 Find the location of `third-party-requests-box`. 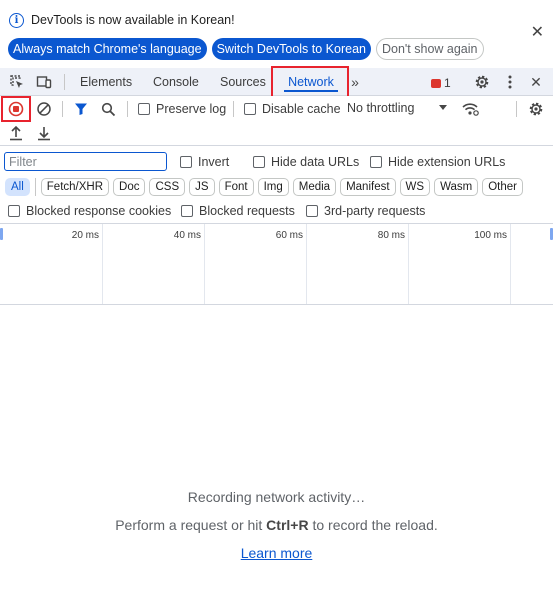

third-party-requests-box is located at coordinates (312, 211).